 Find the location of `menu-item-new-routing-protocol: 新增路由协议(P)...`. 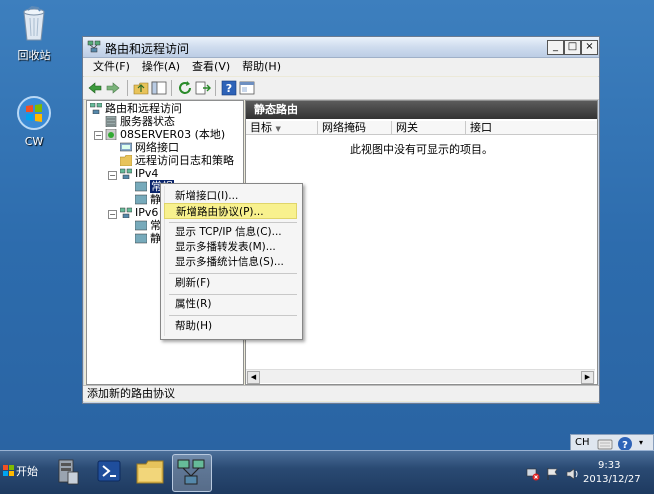

menu-item-new-routing-protocol: 新增路由协议(P)... is located at coordinates (230, 211).